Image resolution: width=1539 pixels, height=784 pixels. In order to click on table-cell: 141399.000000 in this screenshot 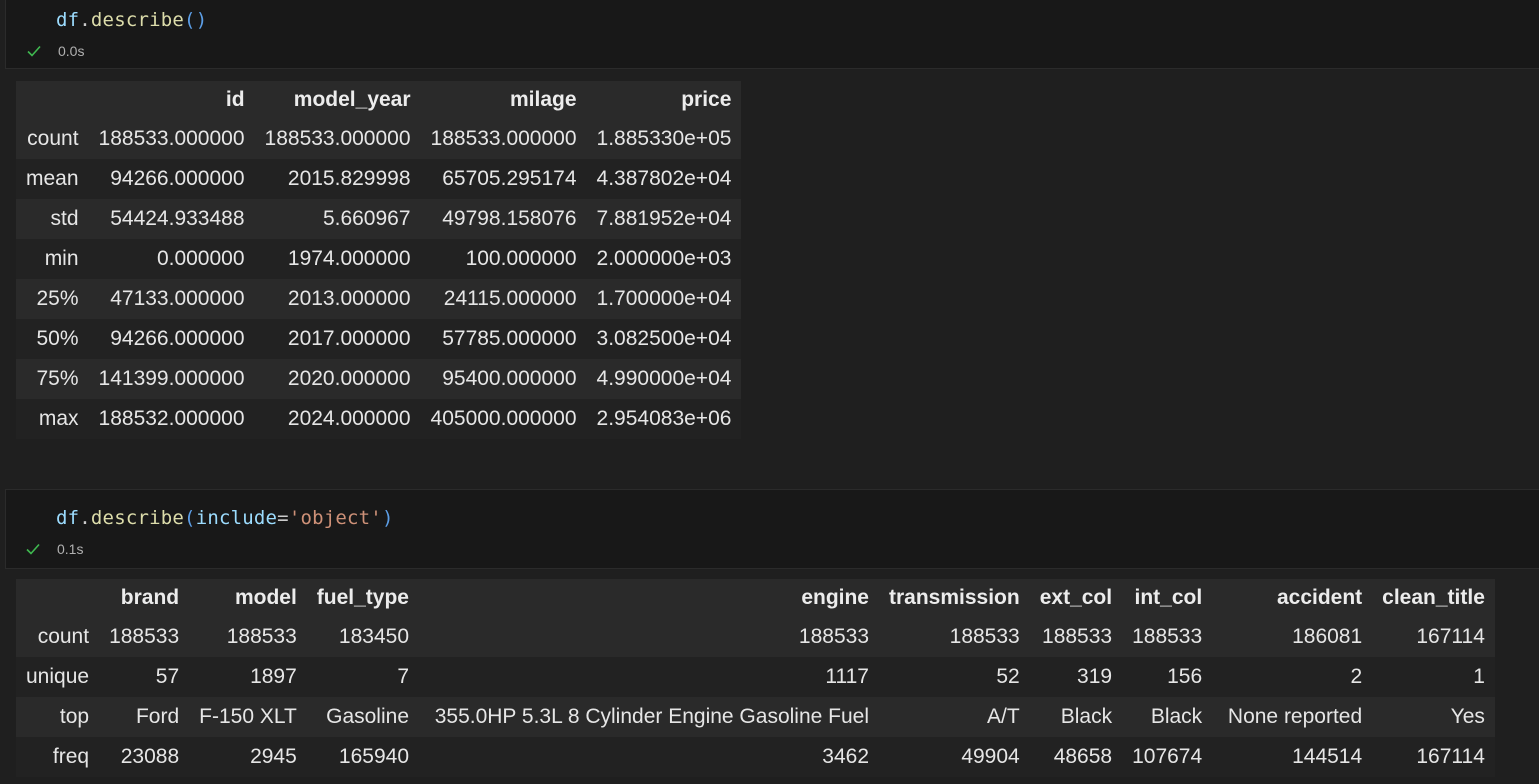, I will do `click(171, 378)`.